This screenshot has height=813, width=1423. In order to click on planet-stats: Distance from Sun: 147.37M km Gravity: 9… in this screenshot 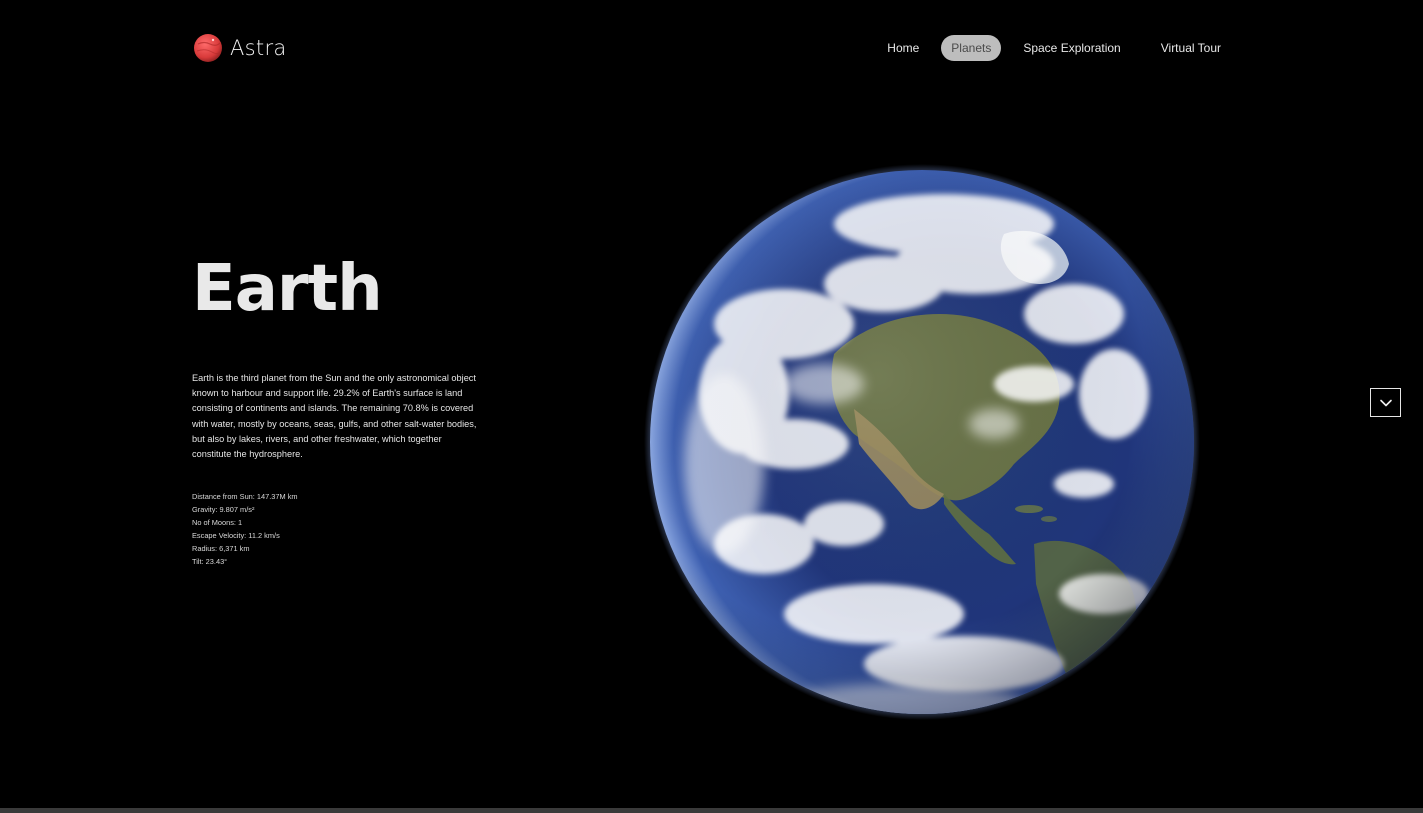, I will do `click(245, 529)`.